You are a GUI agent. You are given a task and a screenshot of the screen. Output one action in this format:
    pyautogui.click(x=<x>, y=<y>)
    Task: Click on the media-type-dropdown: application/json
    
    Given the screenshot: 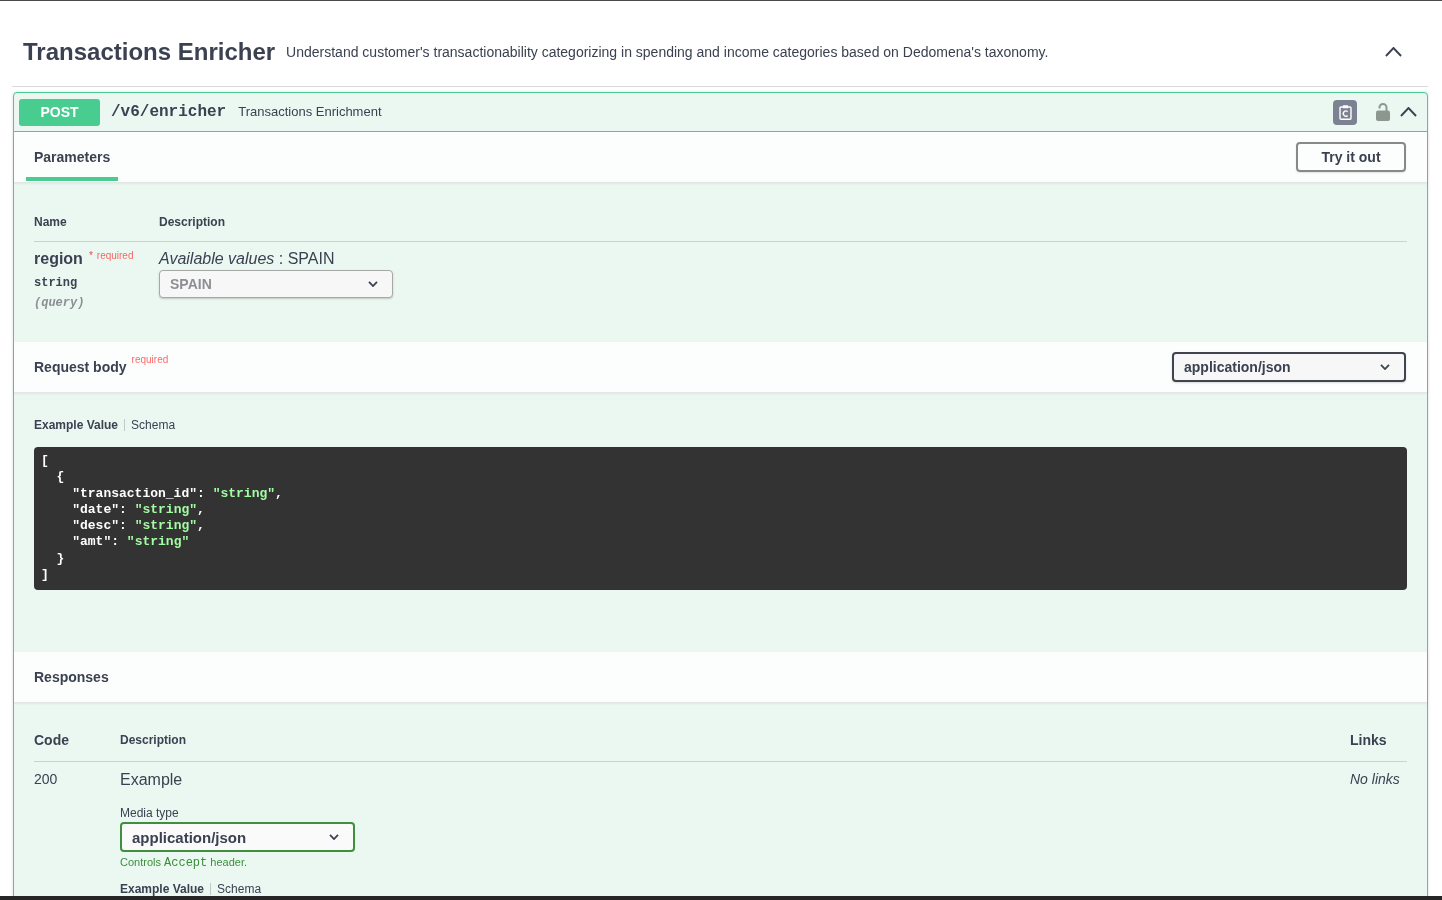 What is the action you would take?
    pyautogui.click(x=237, y=837)
    